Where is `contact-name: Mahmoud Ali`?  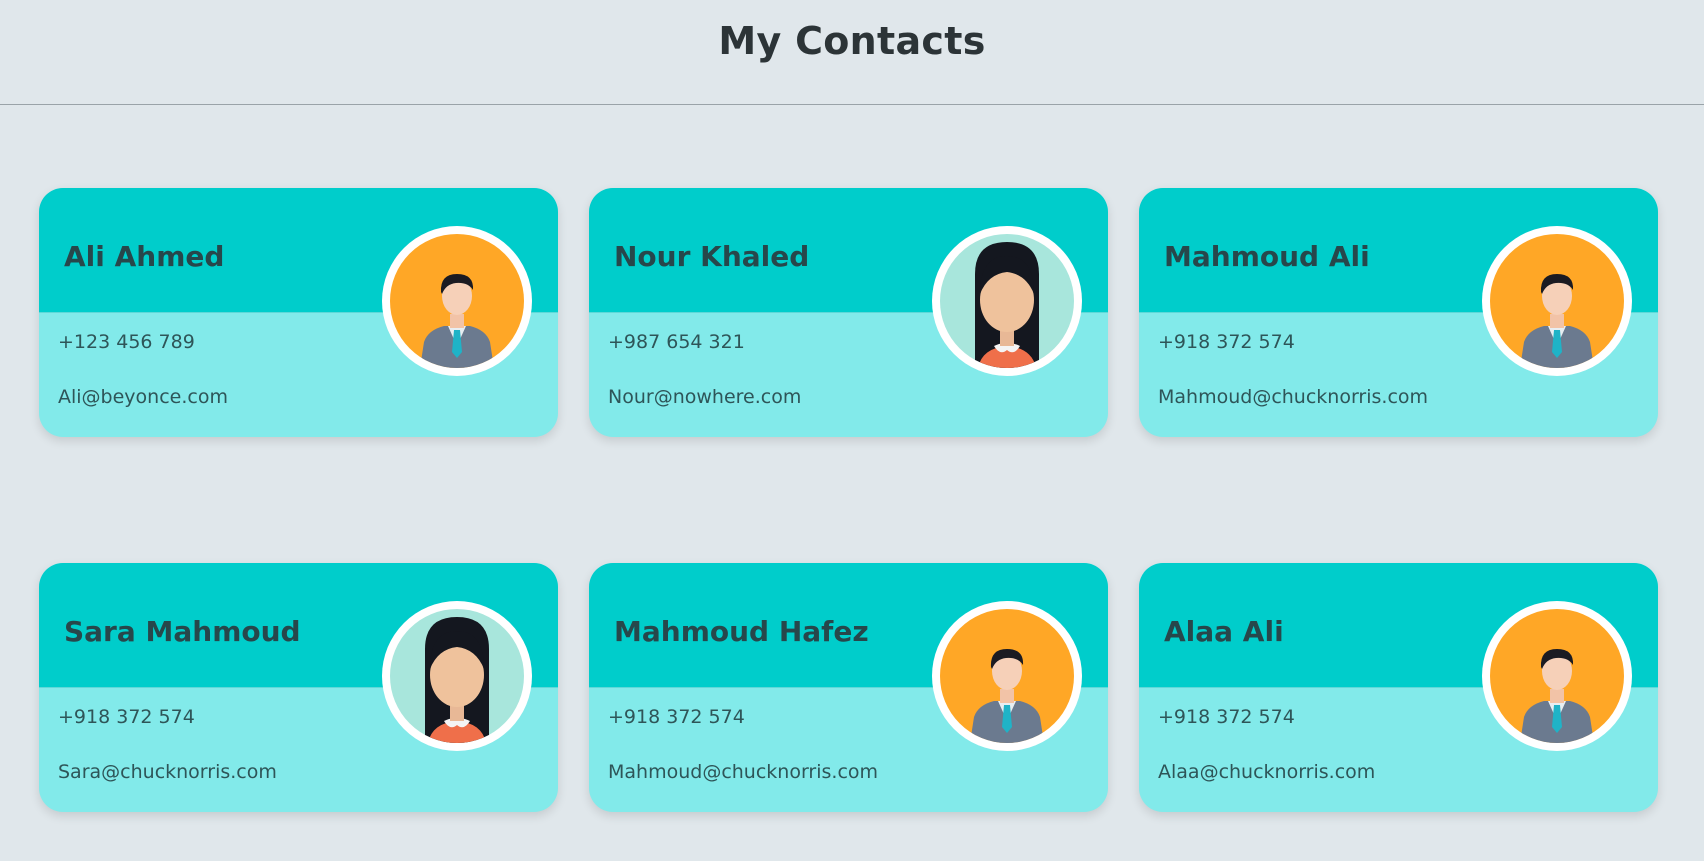
contact-name: Mahmoud Ali is located at coordinates (1267, 256).